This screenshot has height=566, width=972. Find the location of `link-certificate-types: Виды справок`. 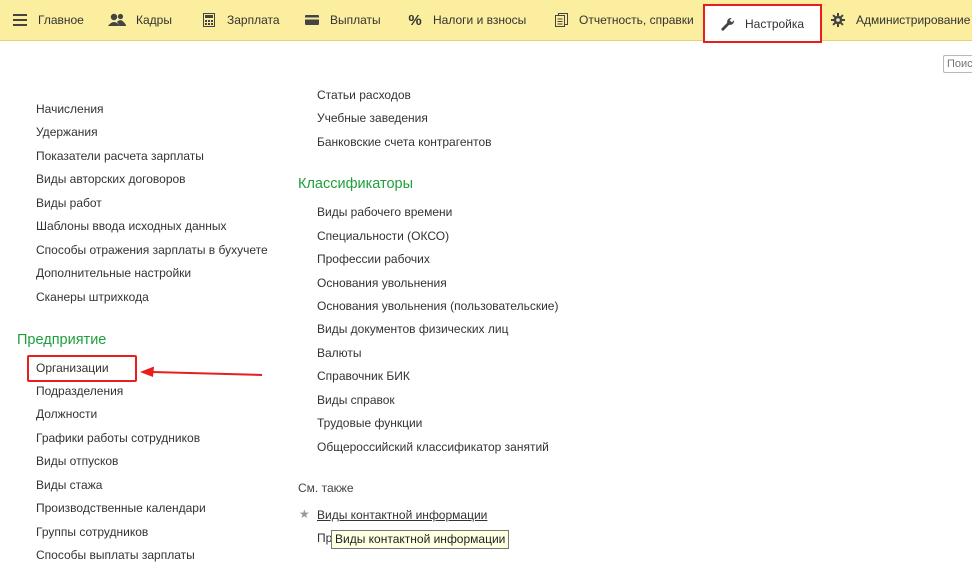

link-certificate-types: Виды справок is located at coordinates (356, 400).